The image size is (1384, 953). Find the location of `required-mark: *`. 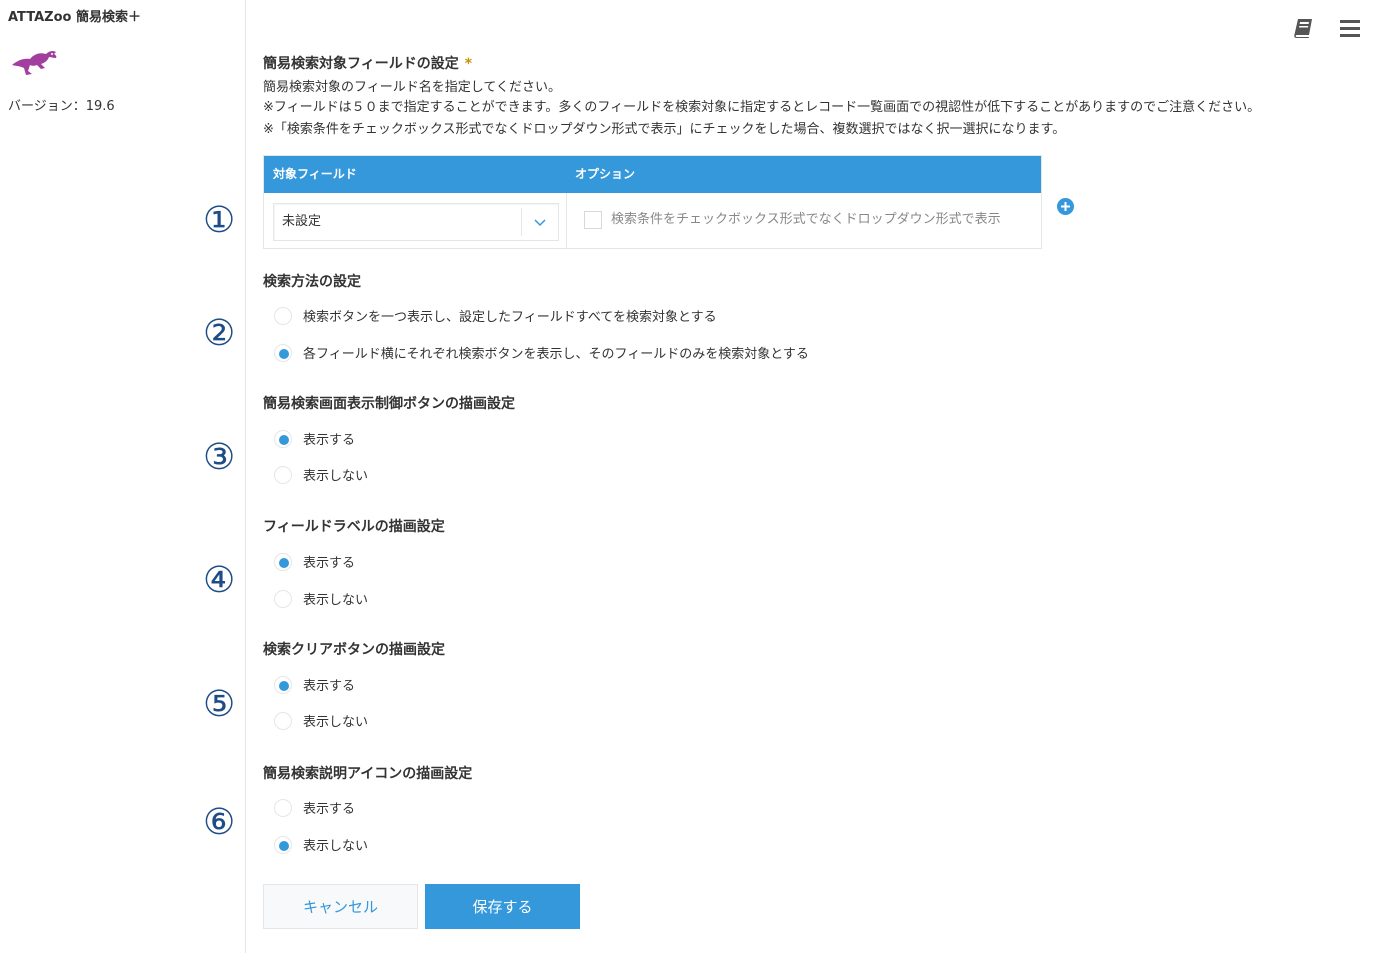

required-mark: * is located at coordinates (468, 64).